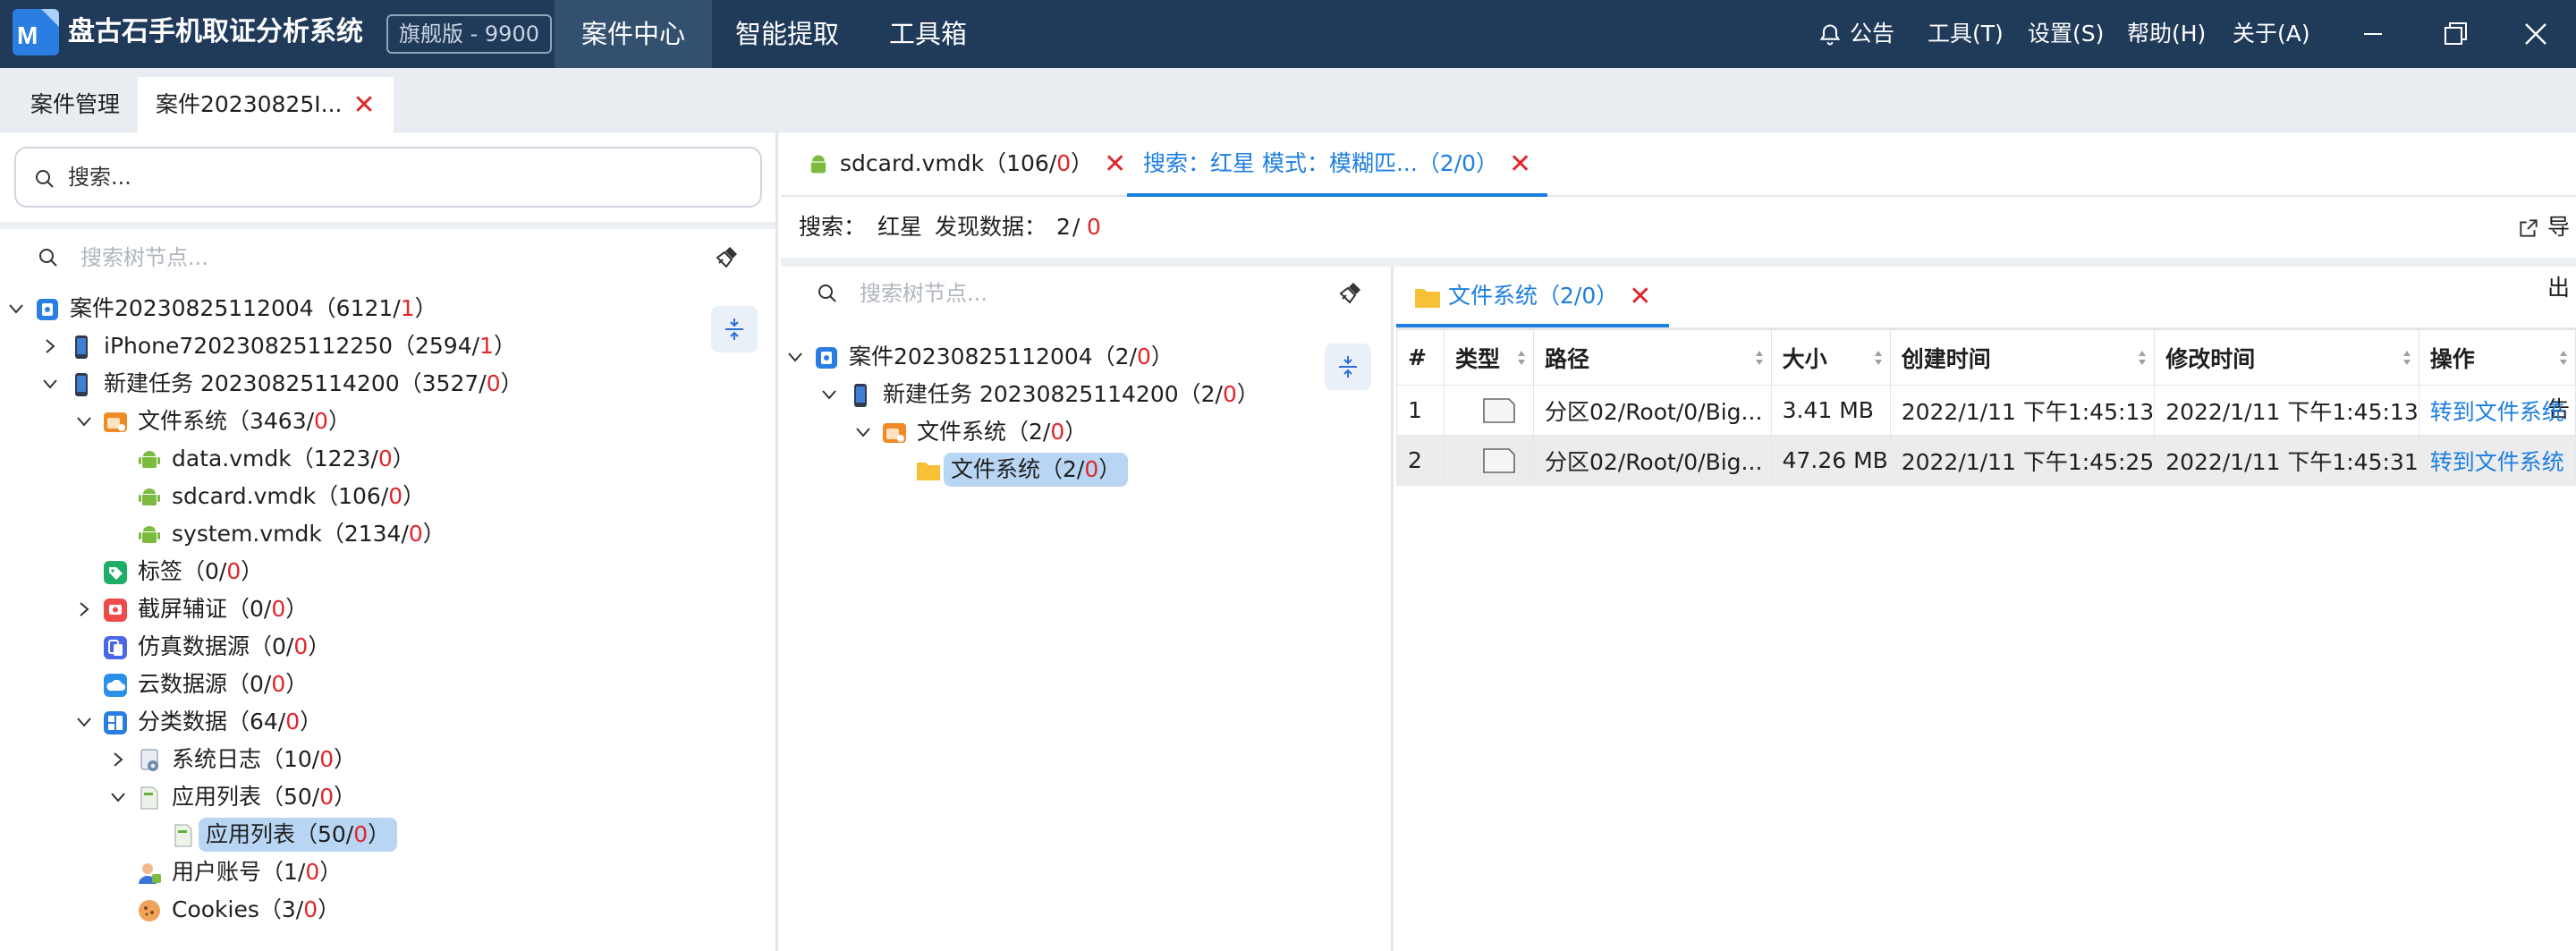 The image size is (2576, 951). What do you see at coordinates (826, 358) in the screenshot?
I see `case-icon` at bounding box center [826, 358].